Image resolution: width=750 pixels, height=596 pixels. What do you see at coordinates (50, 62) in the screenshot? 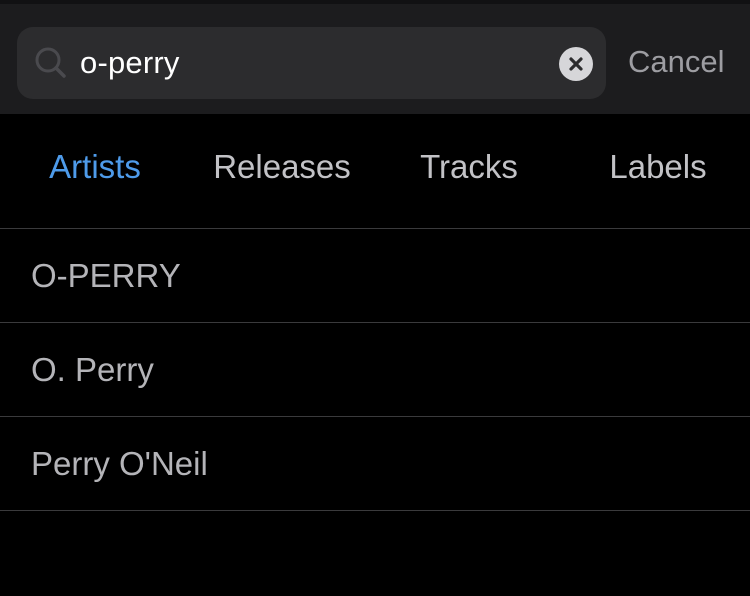
I see `search-icon` at bounding box center [50, 62].